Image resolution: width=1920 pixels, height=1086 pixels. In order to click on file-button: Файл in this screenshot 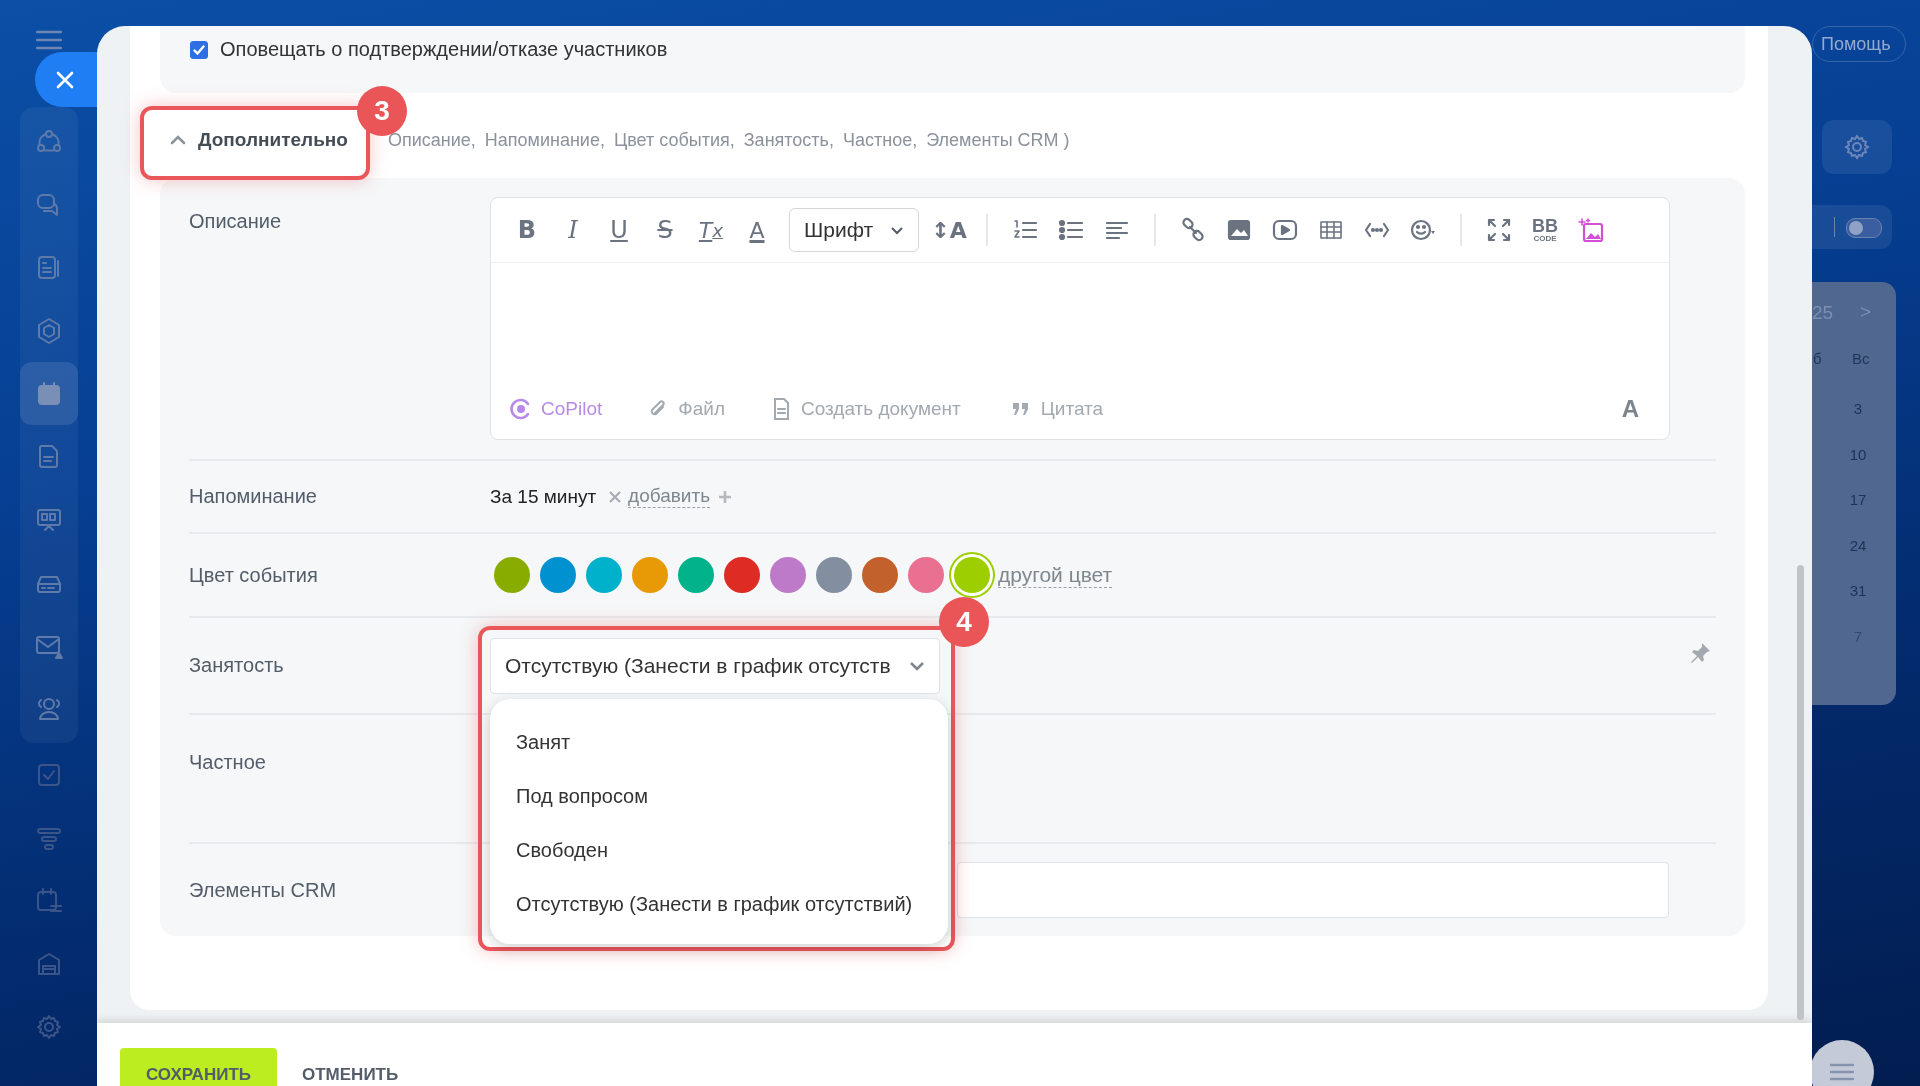, I will do `click(685, 409)`.